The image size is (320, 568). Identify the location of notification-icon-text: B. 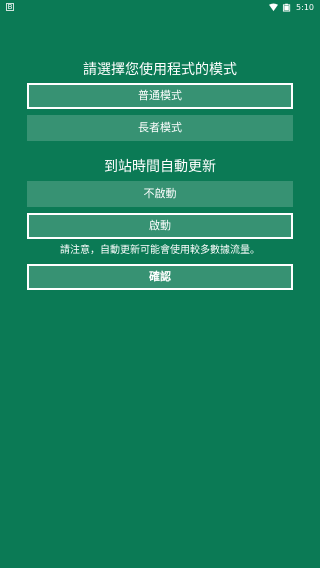
(10, 7).